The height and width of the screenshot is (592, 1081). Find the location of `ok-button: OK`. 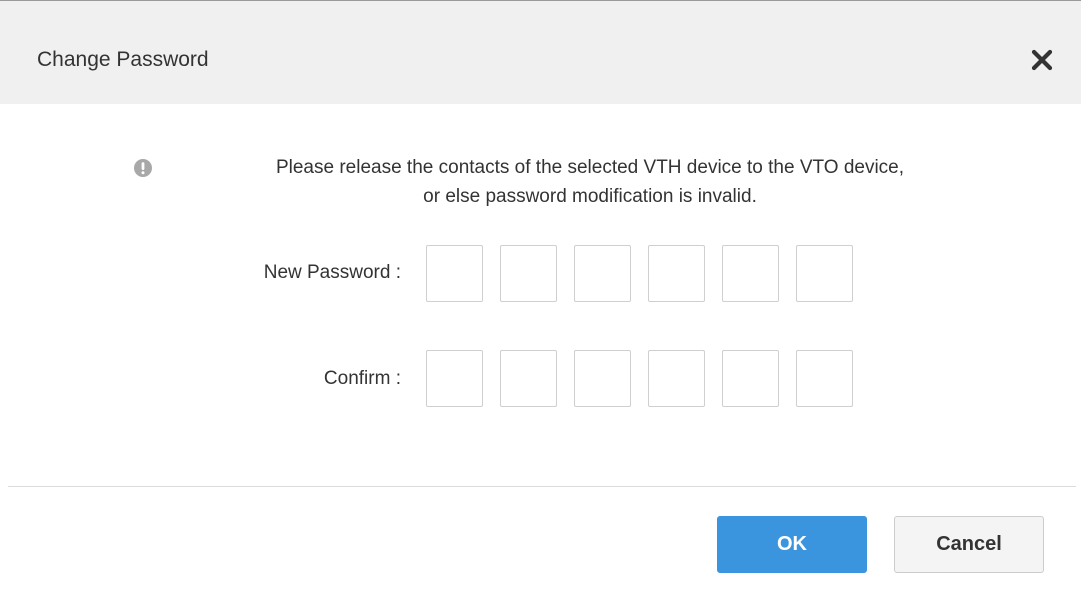

ok-button: OK is located at coordinates (792, 544).